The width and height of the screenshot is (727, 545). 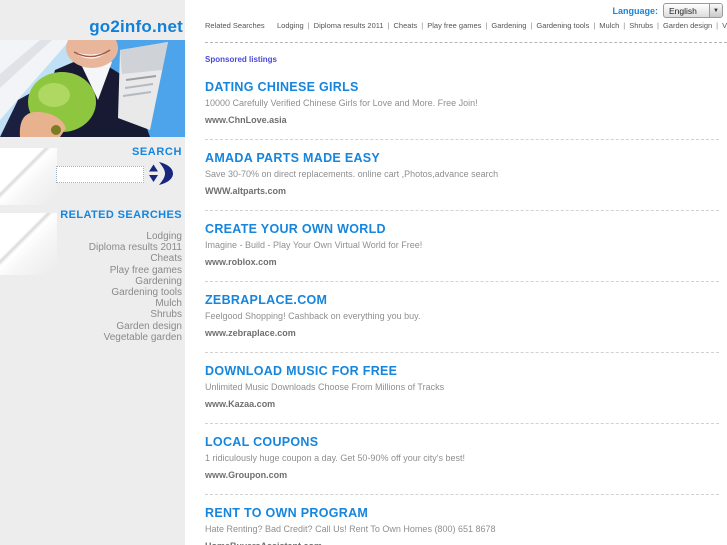 What do you see at coordinates (466, 42) in the screenshot?
I see `header-divider` at bounding box center [466, 42].